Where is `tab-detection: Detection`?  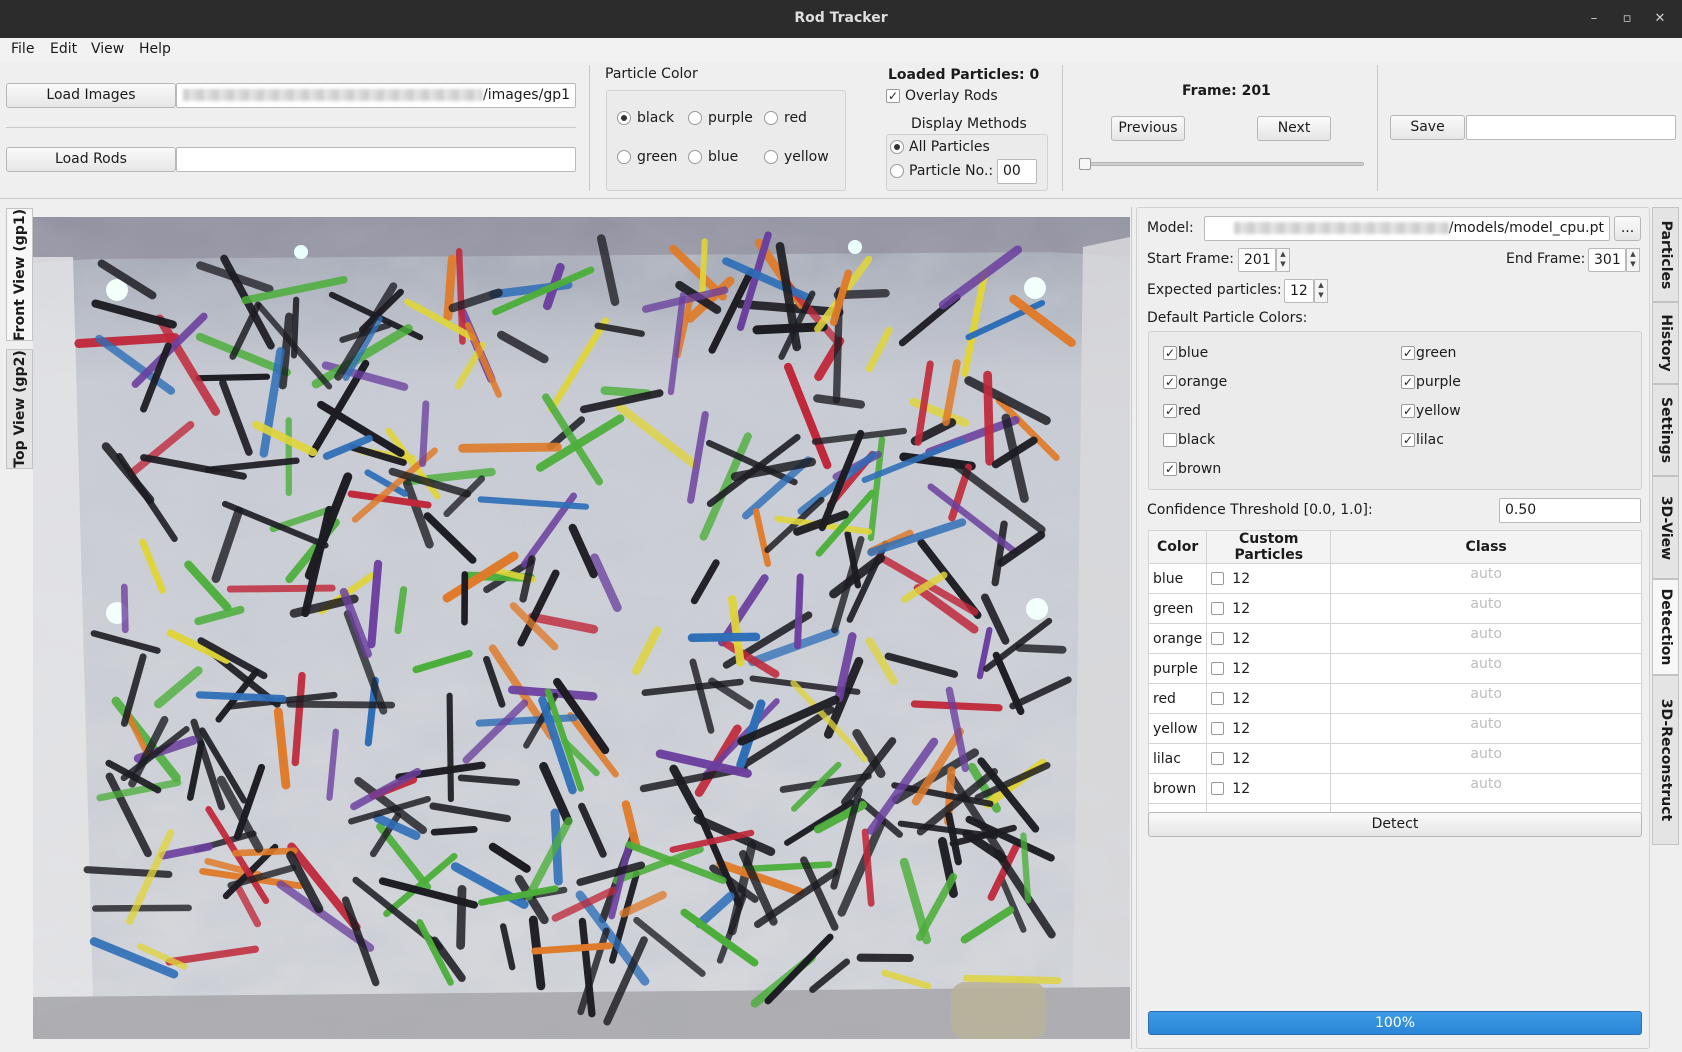 tab-detection: Detection is located at coordinates (1665, 627).